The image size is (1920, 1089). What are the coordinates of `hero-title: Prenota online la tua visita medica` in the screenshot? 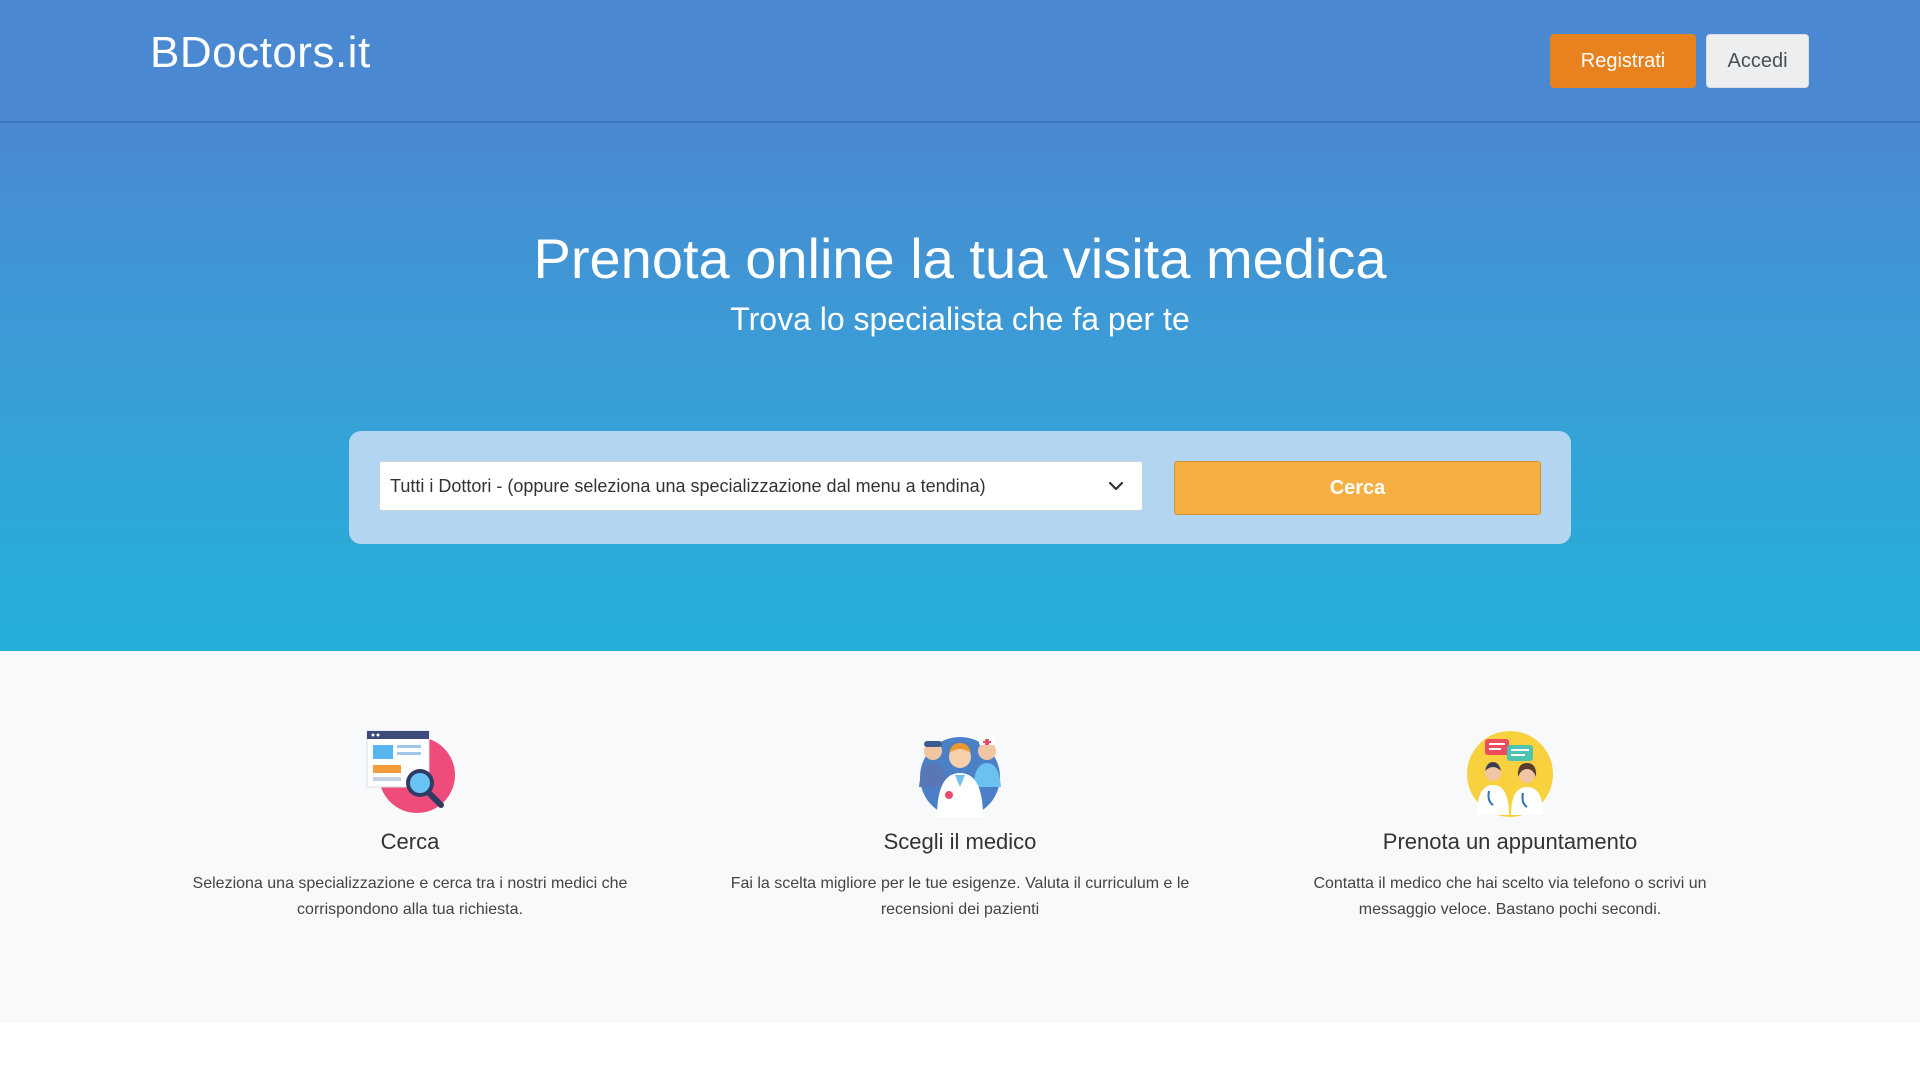 It's located at (960, 258).